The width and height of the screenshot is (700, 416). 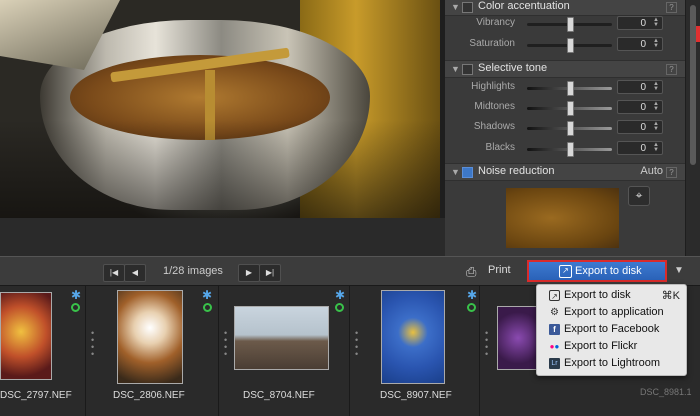 What do you see at coordinates (554, 312) in the screenshot?
I see `application-icon: ⚙` at bounding box center [554, 312].